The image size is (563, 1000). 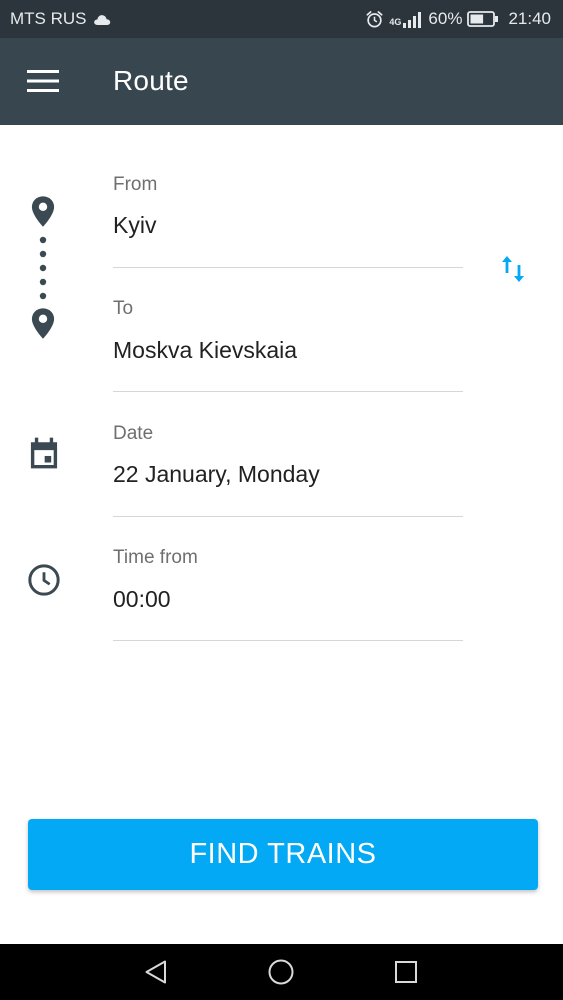 I want to click on back-button, so click(x=156, y=972).